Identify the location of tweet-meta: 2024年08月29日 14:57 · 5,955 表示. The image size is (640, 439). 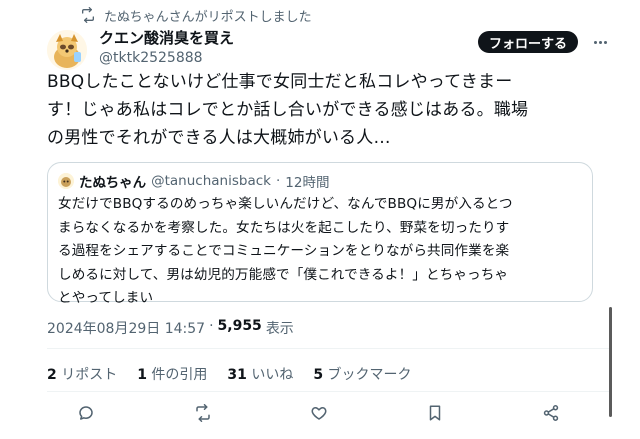
(170, 328).